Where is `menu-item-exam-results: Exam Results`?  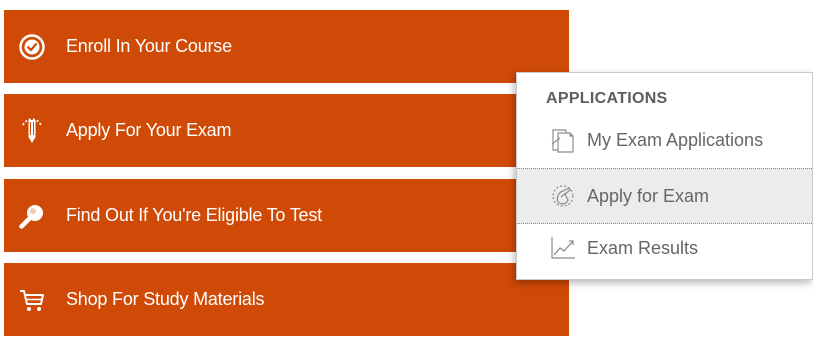
menu-item-exam-results: Exam Results is located at coordinates (664, 248).